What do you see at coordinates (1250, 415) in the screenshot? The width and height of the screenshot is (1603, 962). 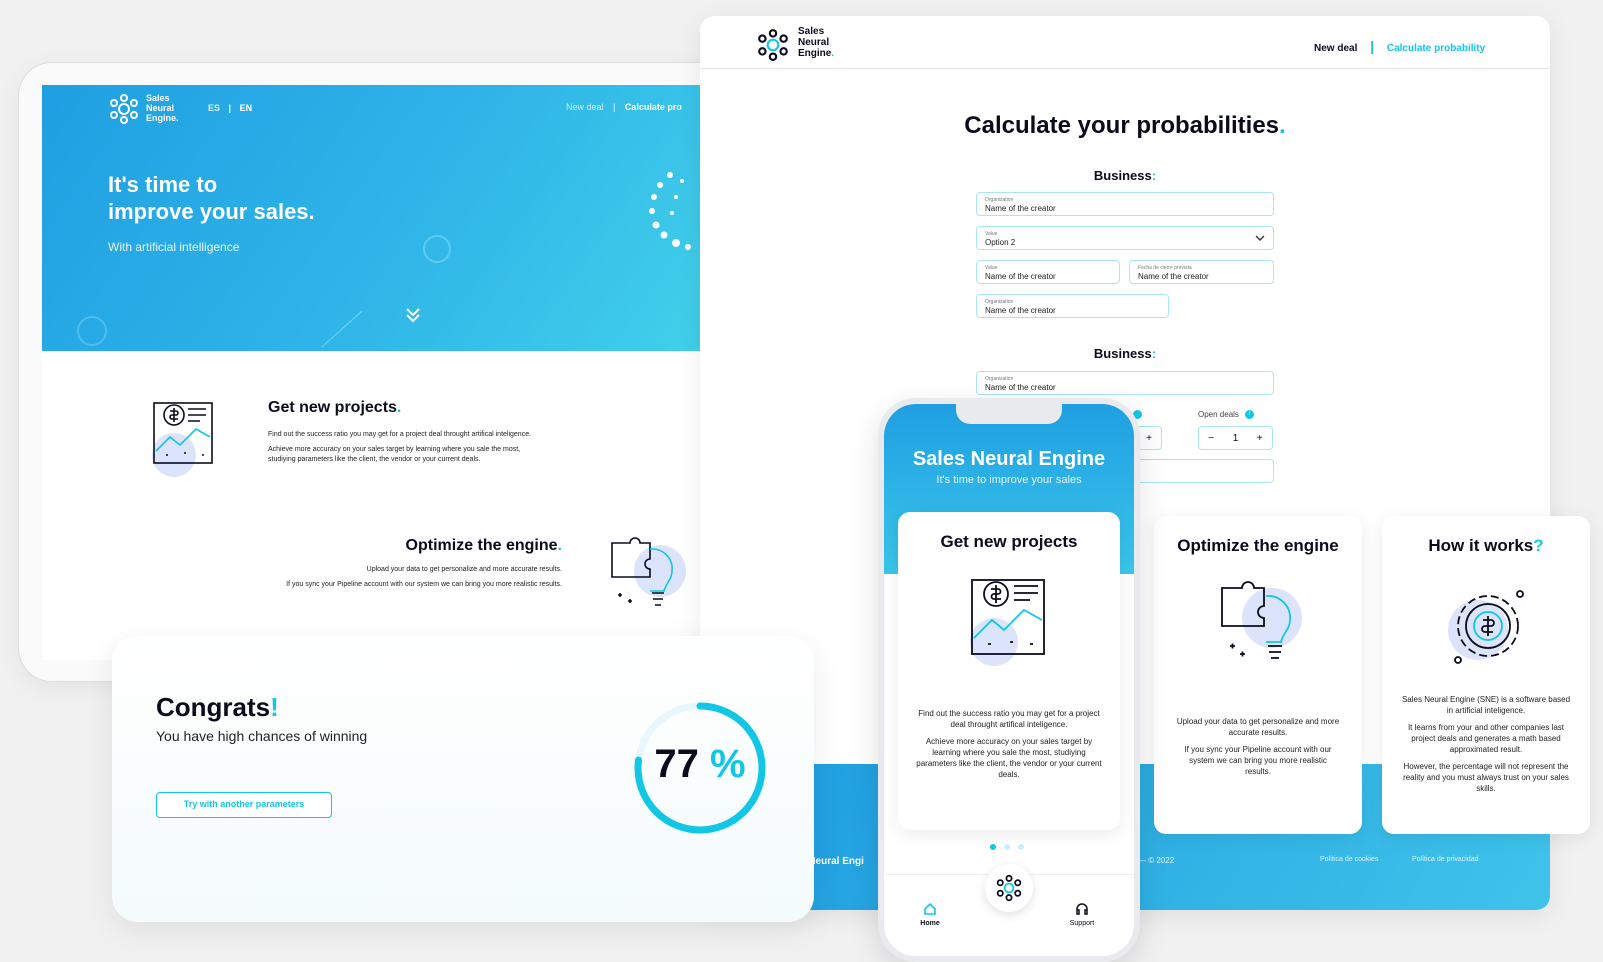 I see `info-icon: i` at bounding box center [1250, 415].